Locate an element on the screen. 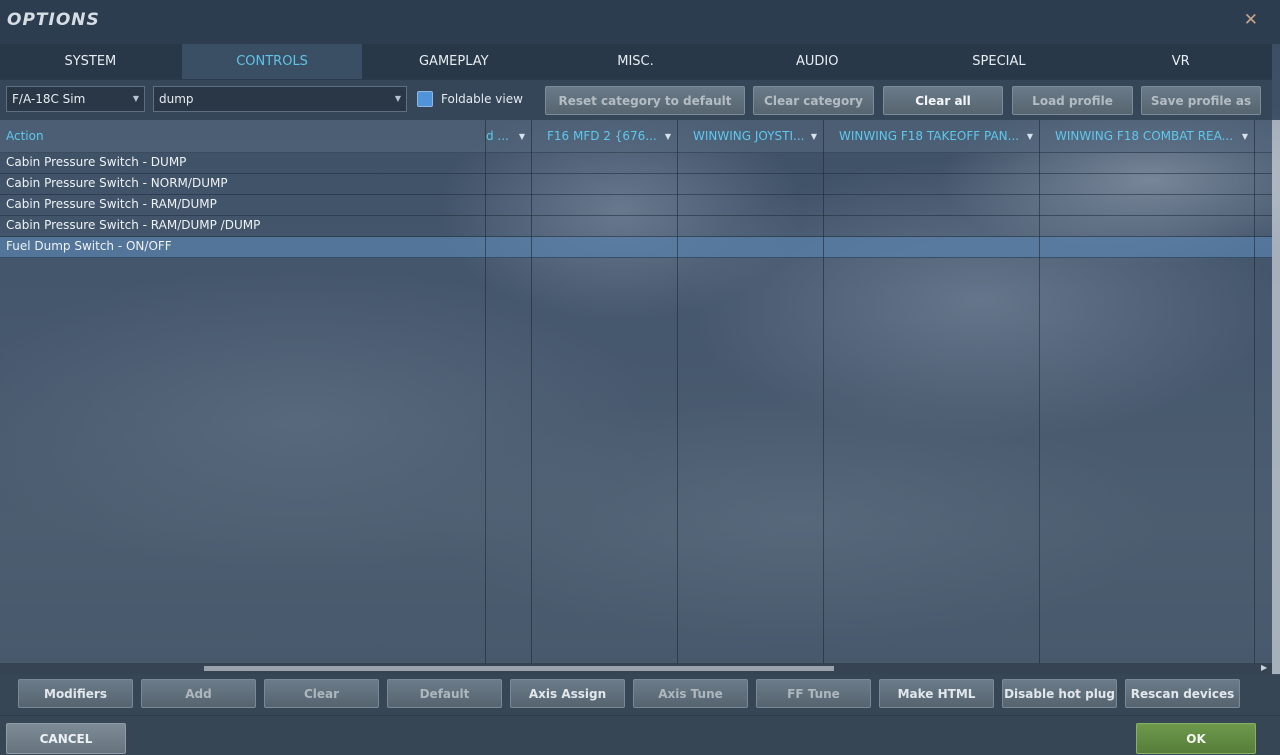 The width and height of the screenshot is (1280, 755). column-header-device: d ... ▼ is located at coordinates (508, 136).